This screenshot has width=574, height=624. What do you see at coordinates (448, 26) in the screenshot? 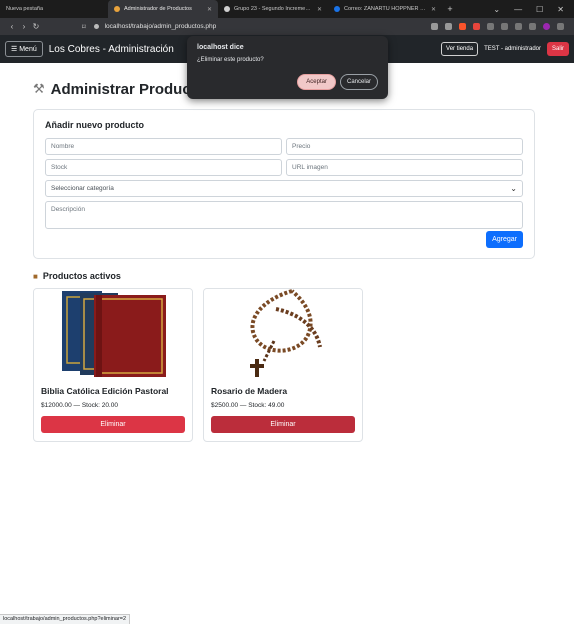
I see `star-icon` at bounding box center [448, 26].